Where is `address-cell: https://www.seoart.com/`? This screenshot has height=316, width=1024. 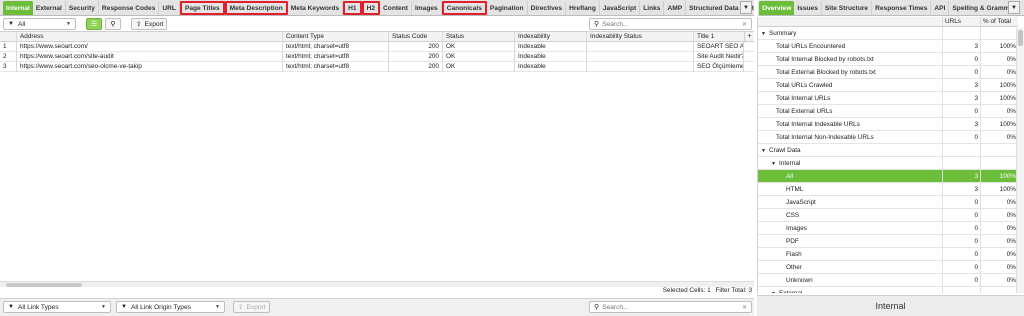
address-cell: https://www.seoart.com/ is located at coordinates (150, 47).